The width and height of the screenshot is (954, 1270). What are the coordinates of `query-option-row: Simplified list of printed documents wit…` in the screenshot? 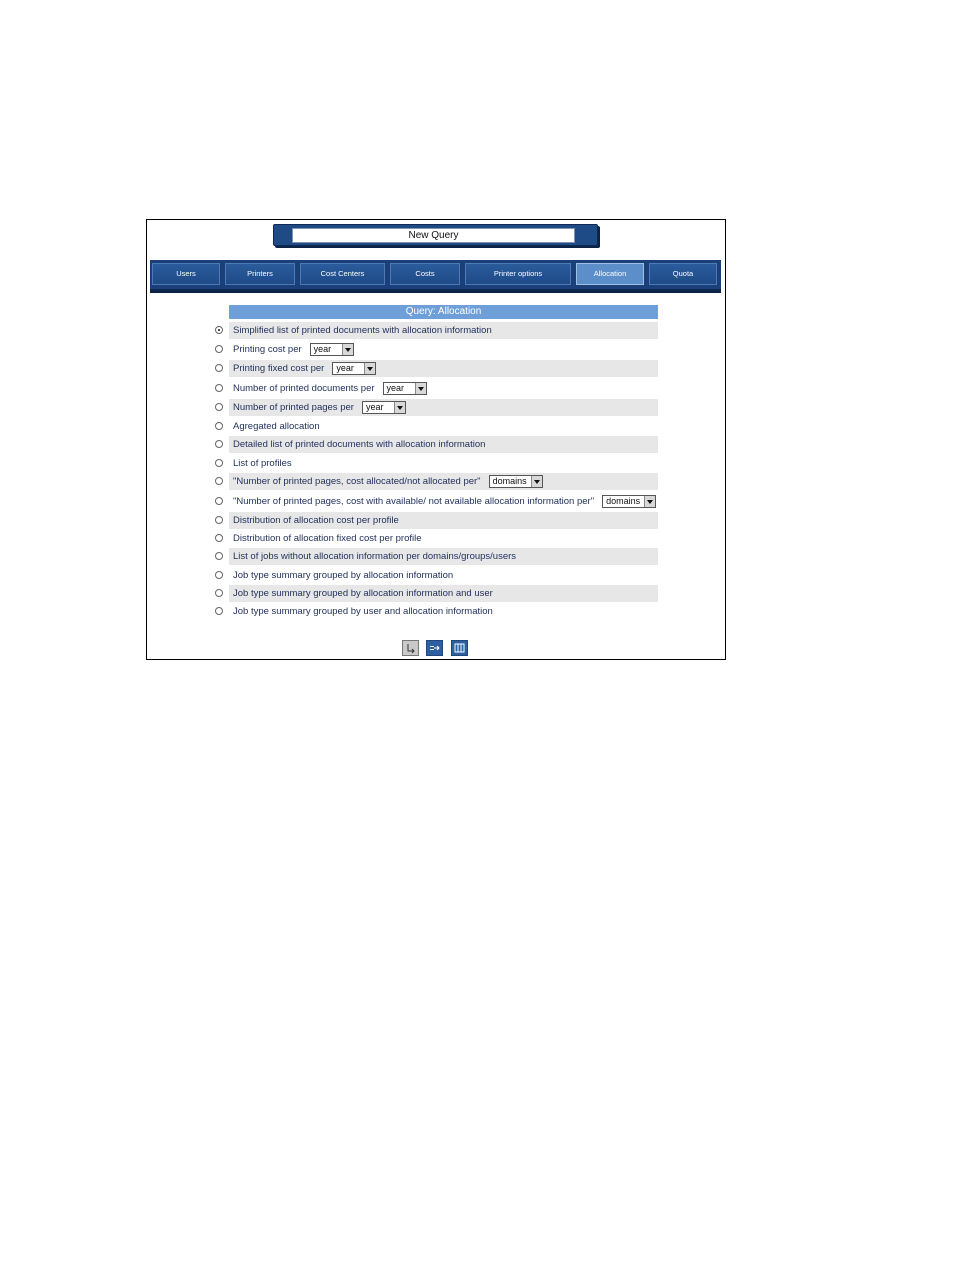 It's located at (443, 330).